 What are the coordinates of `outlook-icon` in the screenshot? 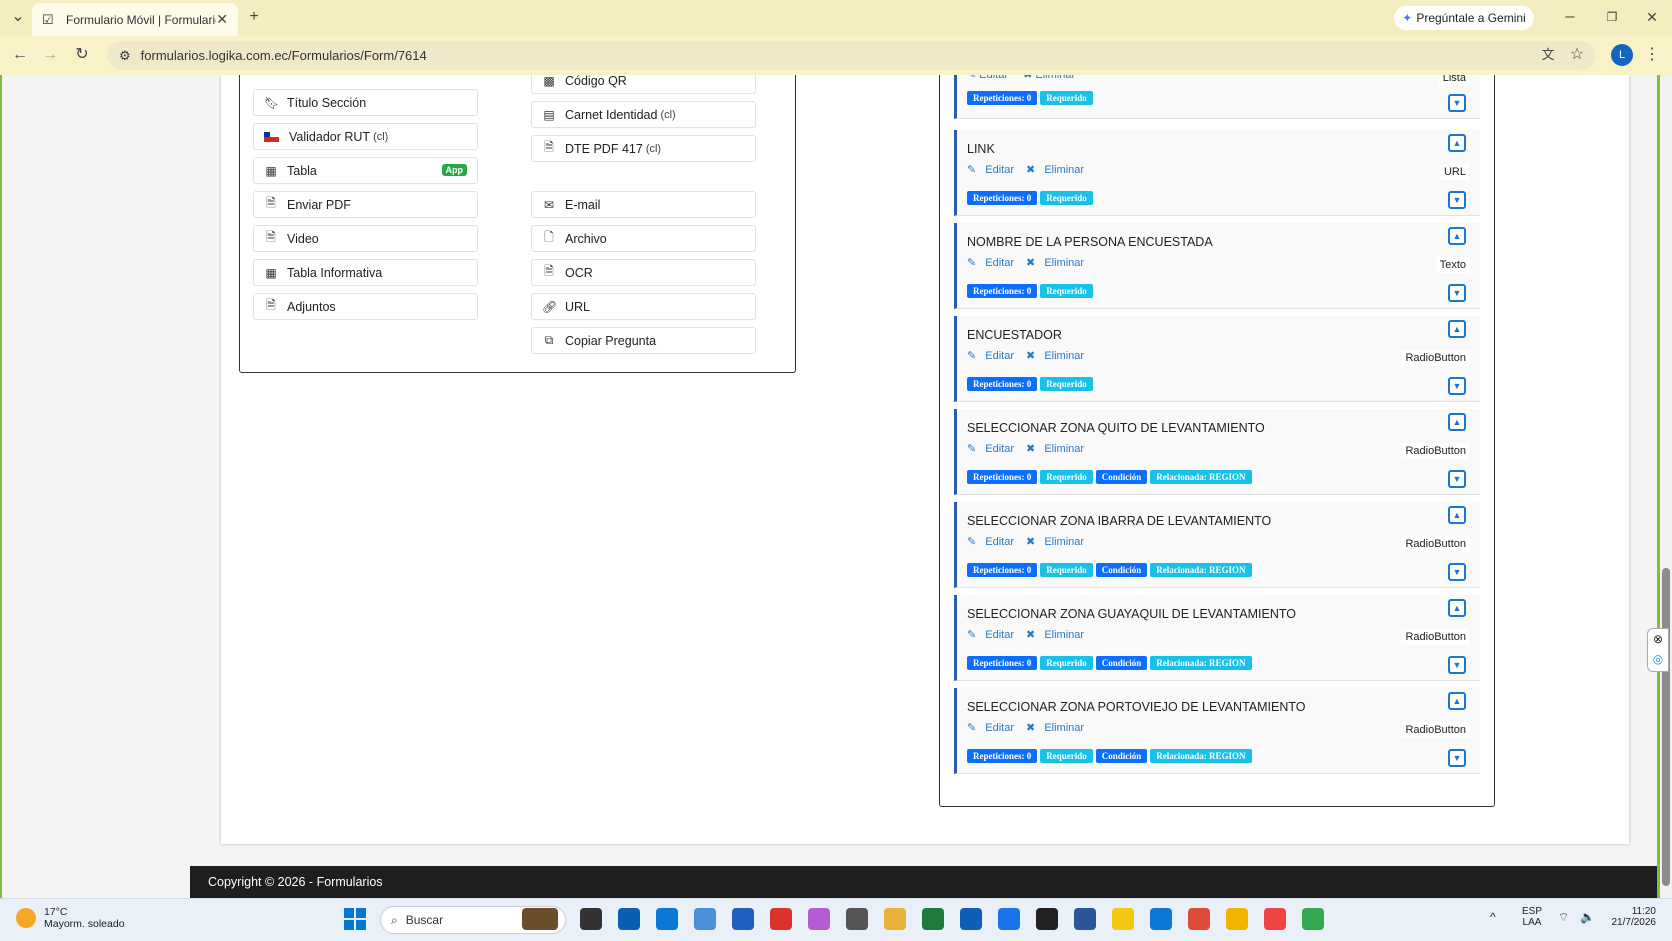 It's located at (971, 919).